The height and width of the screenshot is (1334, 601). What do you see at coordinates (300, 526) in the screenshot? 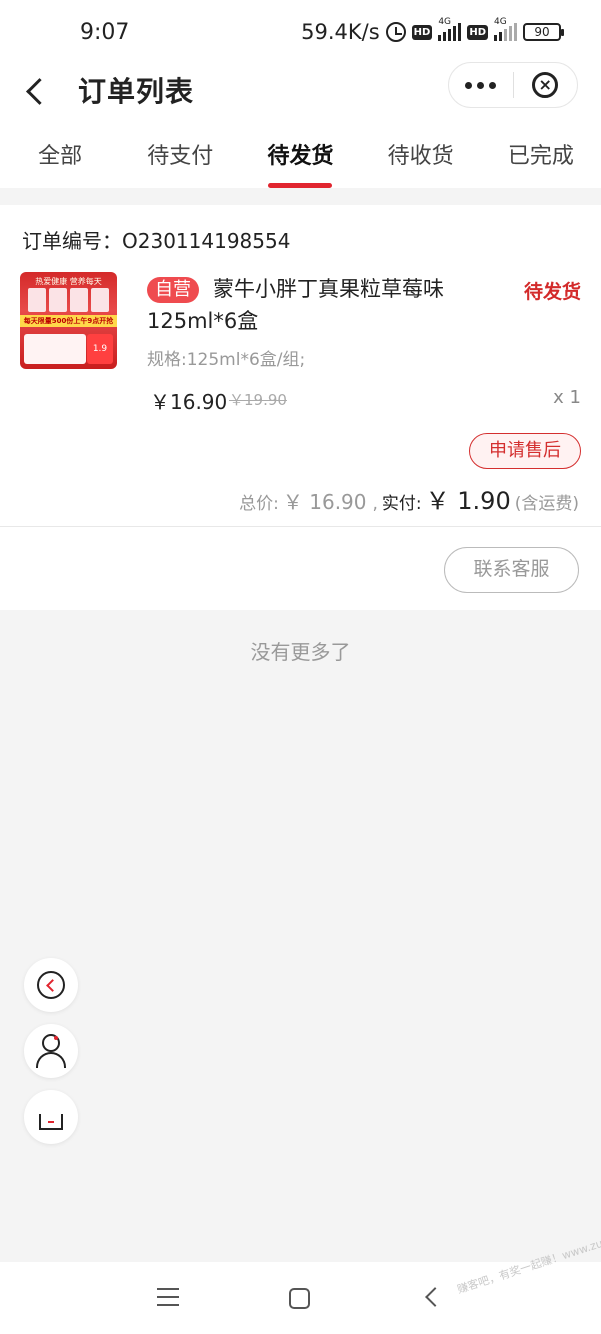
I see `card-divider` at bounding box center [300, 526].